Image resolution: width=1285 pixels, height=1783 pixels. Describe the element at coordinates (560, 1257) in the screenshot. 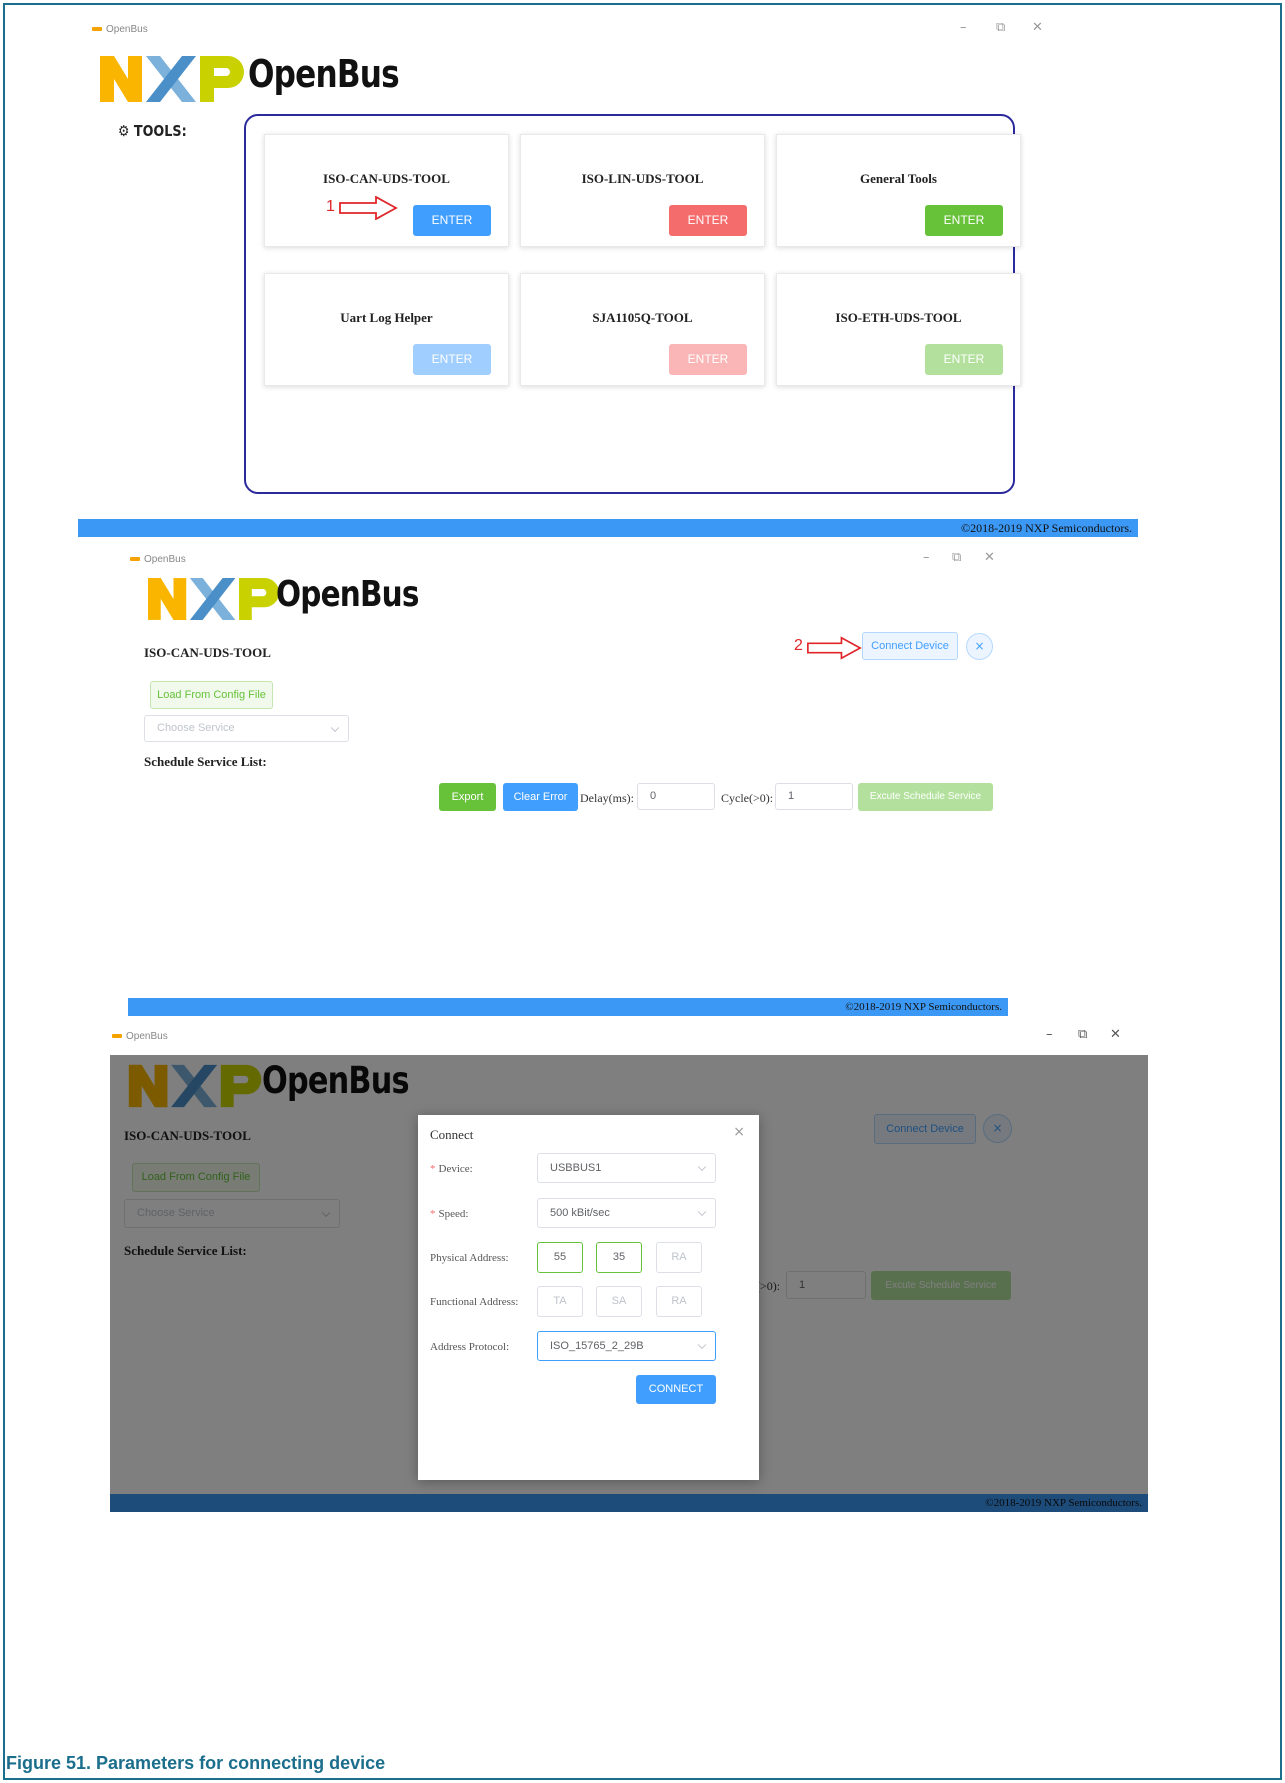

I see `physical-ta-input: 55` at that location.